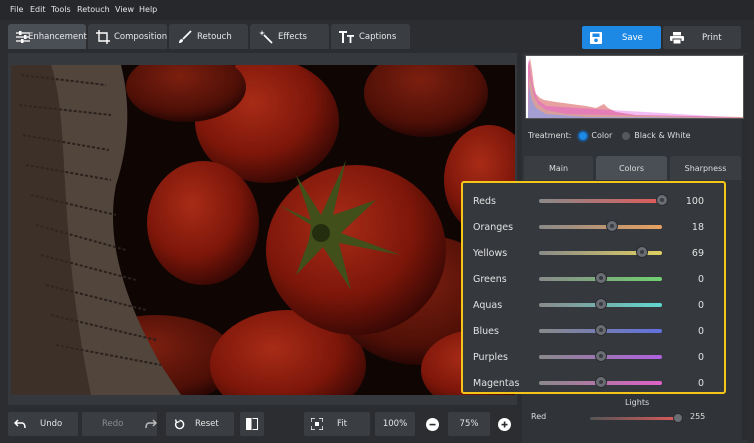  I want to click on radio-color, so click(583, 135).